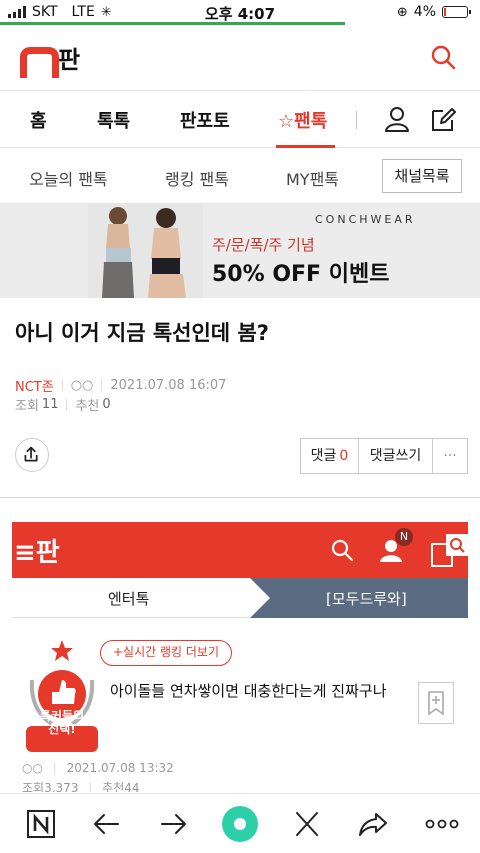 The image size is (480, 853). What do you see at coordinates (166, 653) in the screenshot?
I see `embedded-ranking-button: +실시간 랭킹 더보기` at bounding box center [166, 653].